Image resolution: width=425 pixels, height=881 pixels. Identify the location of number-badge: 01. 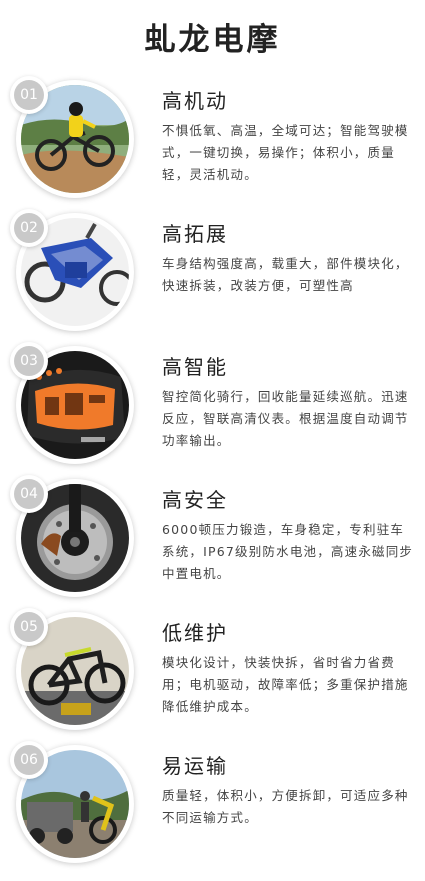
(29, 95).